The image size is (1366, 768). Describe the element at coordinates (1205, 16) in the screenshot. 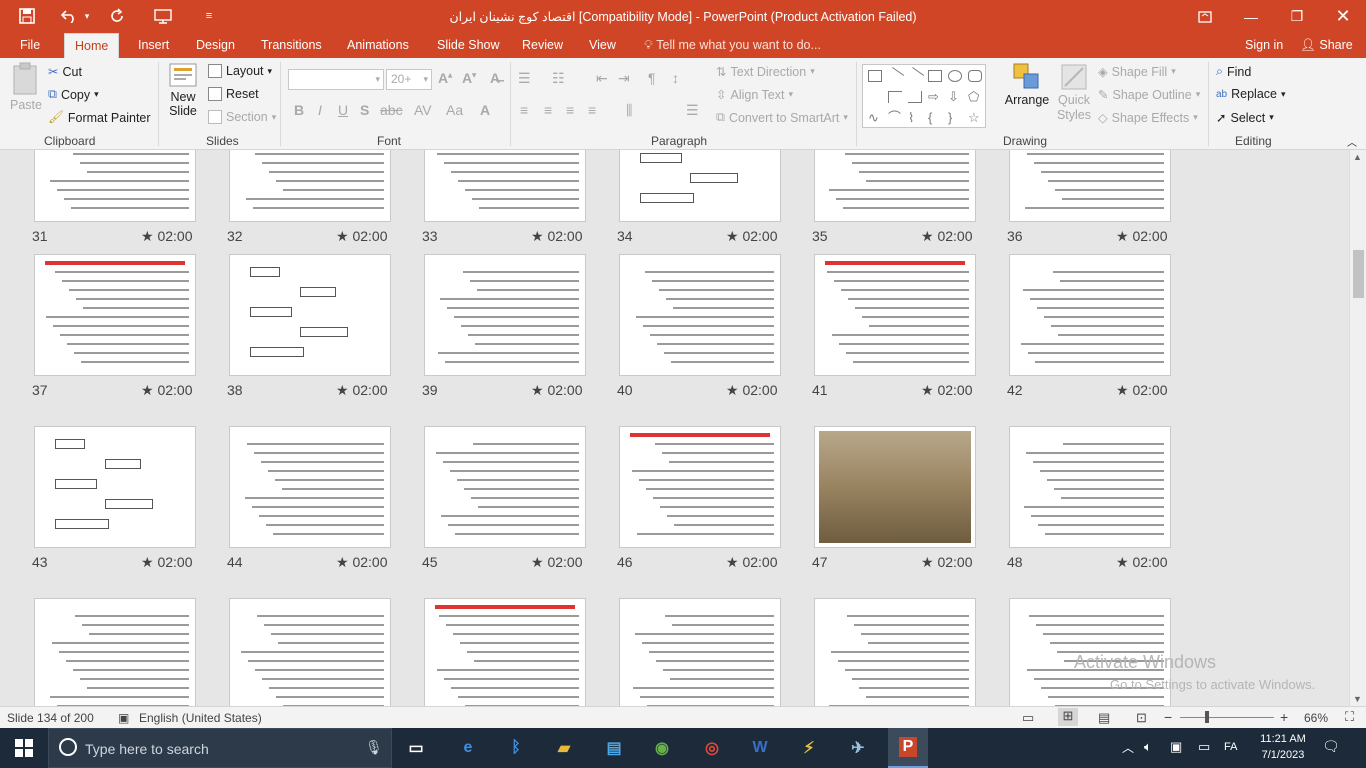

I see `ribbon-display-icon` at that location.